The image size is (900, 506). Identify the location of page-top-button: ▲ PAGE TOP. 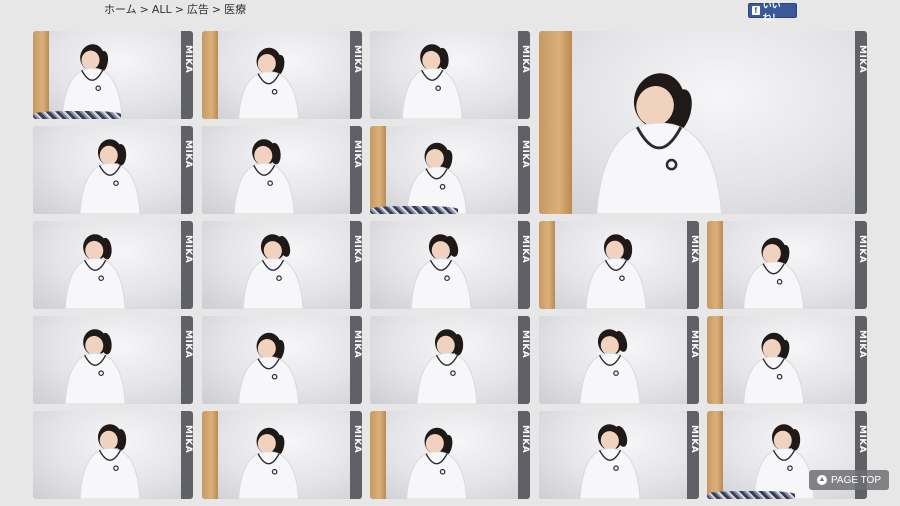
(849, 480).